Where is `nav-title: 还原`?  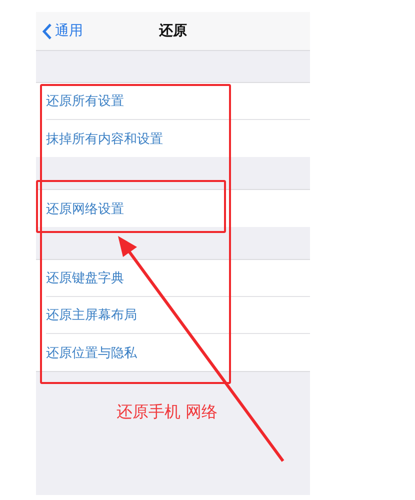 nav-title: 还原 is located at coordinates (173, 31).